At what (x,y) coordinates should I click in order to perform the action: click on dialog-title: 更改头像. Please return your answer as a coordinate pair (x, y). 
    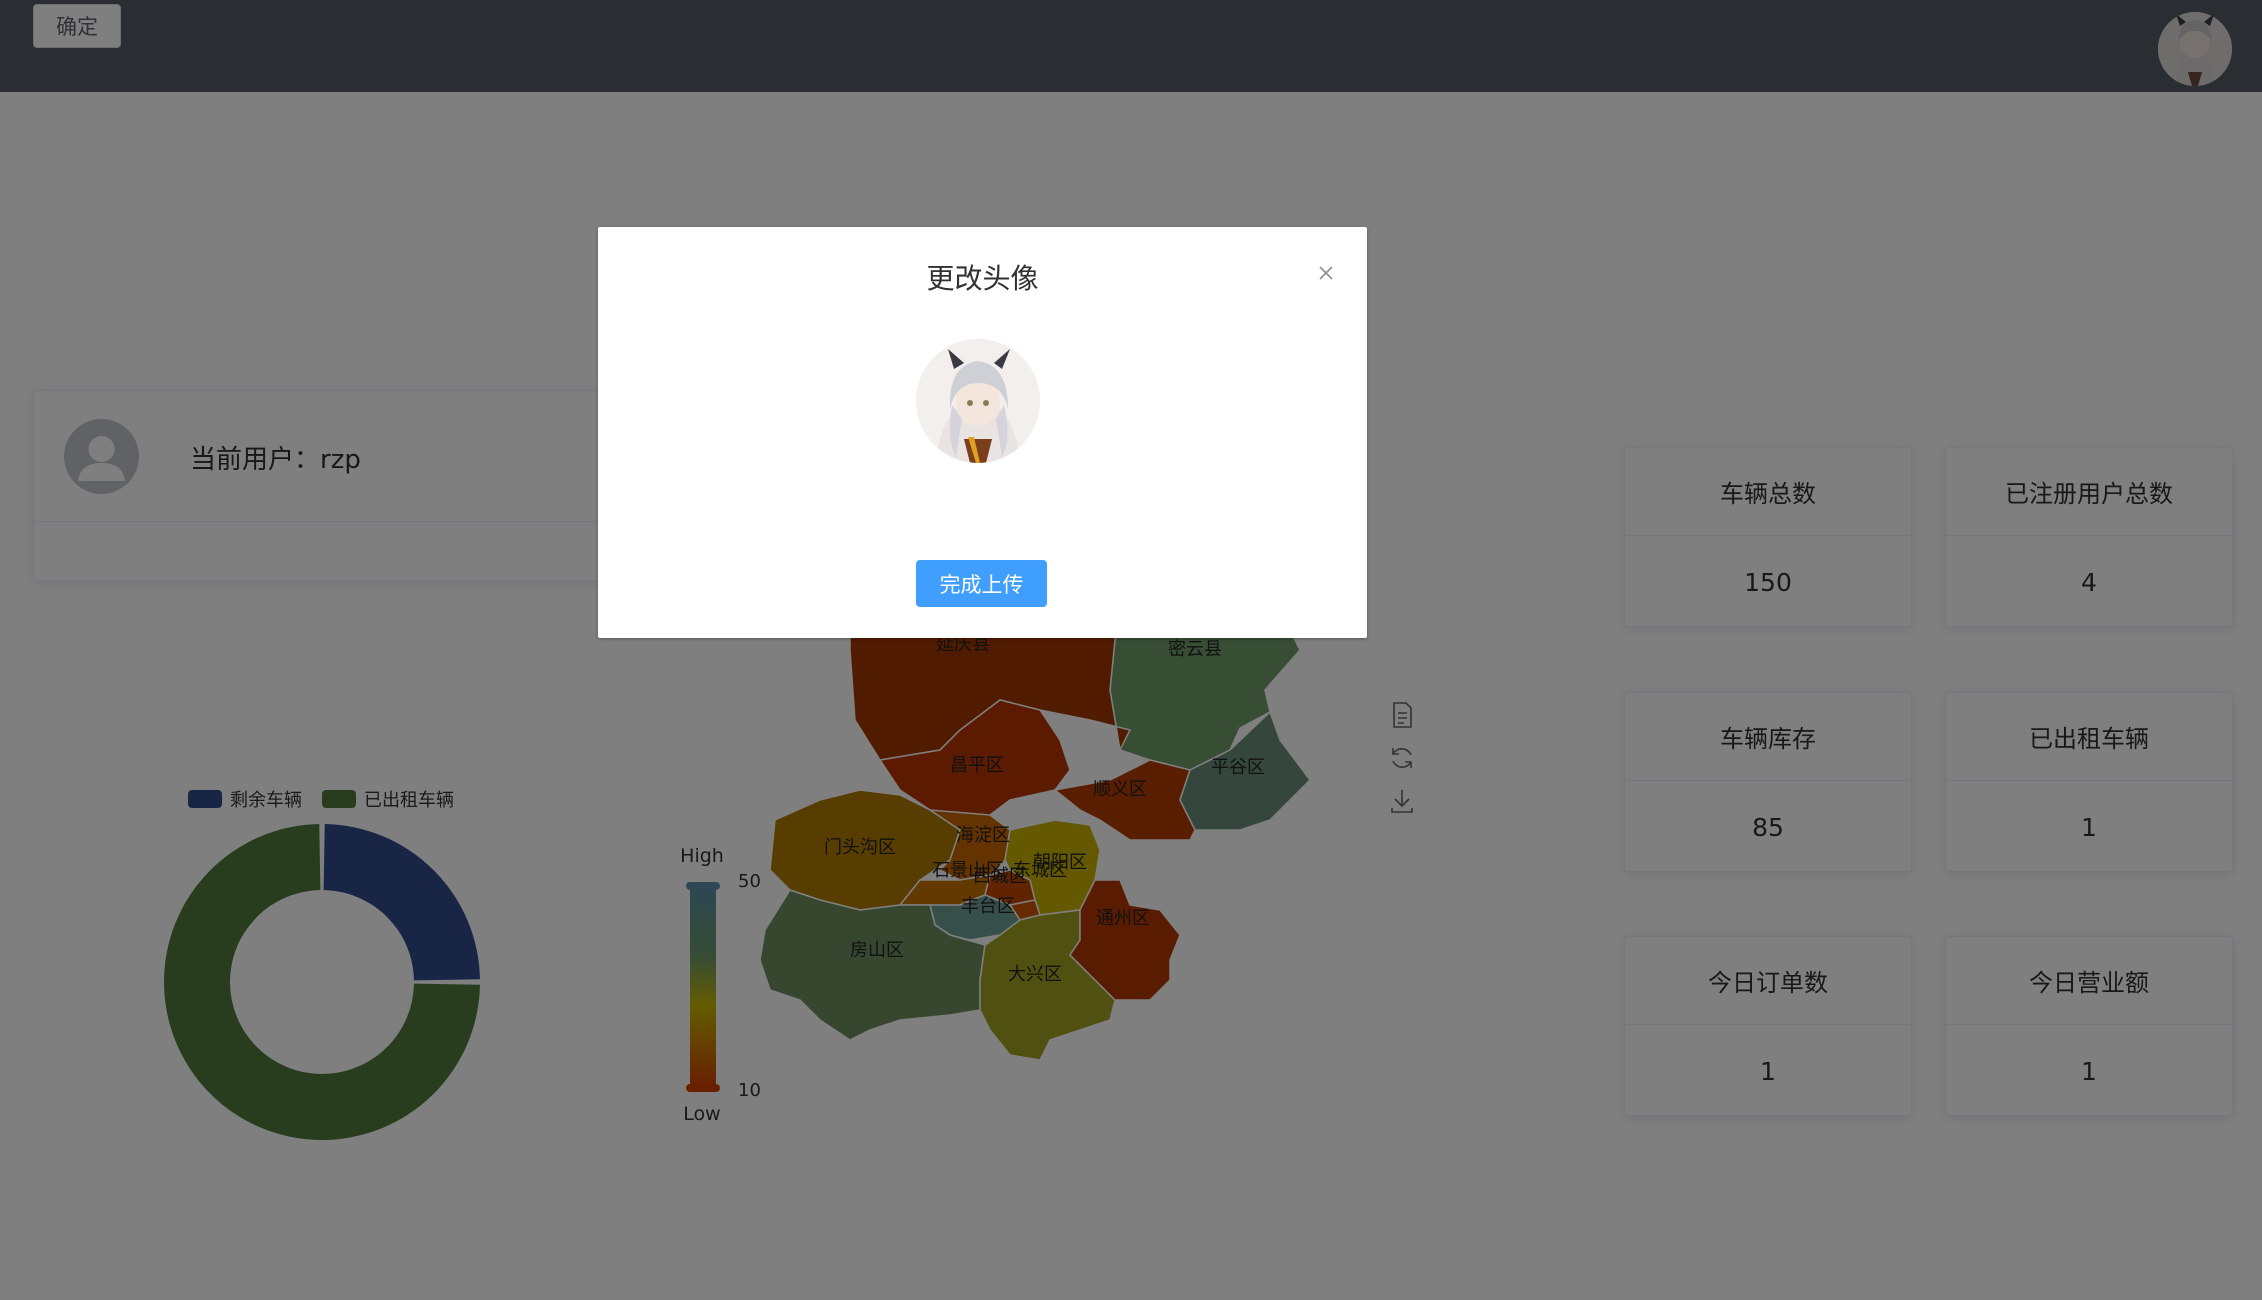
    Looking at the image, I should click on (982, 278).